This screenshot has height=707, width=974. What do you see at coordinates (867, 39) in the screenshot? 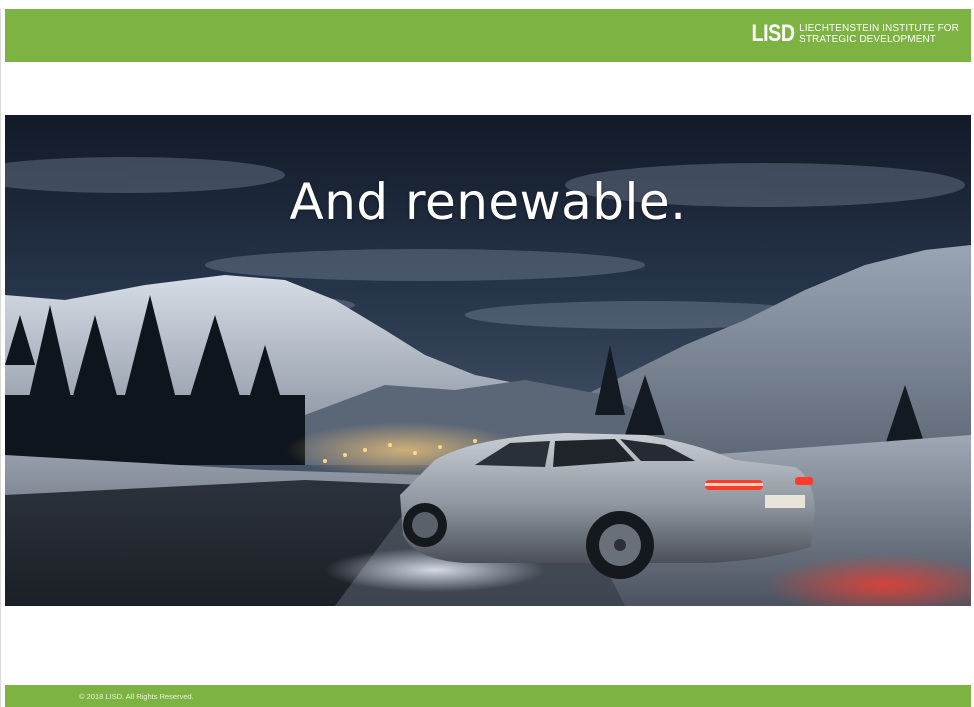
I see `brand-name-line-2: STRATEGIC DEVELOPMENT` at bounding box center [867, 39].